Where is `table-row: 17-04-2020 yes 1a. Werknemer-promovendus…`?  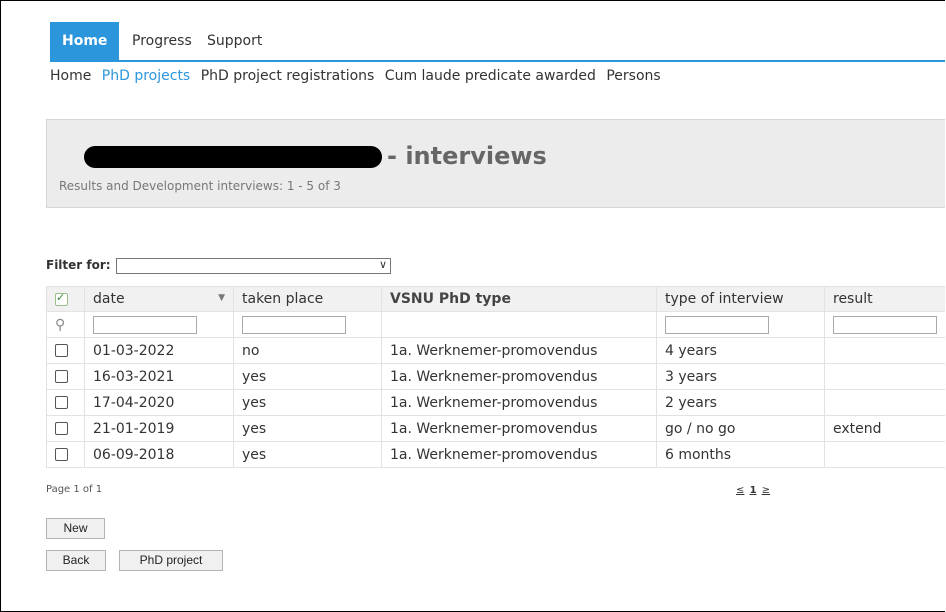 table-row: 17-04-2020 yes 1a. Werknemer-promovendus… is located at coordinates (495, 402).